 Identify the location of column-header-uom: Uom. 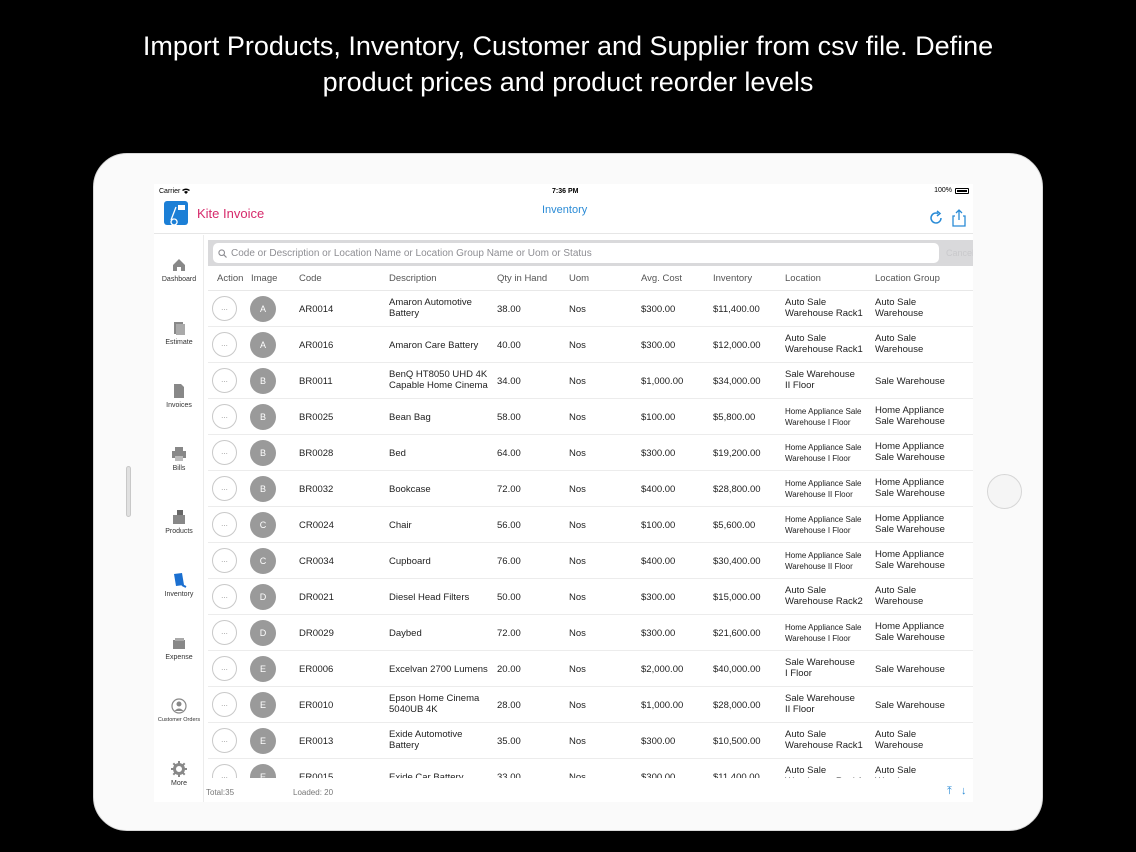
(579, 278).